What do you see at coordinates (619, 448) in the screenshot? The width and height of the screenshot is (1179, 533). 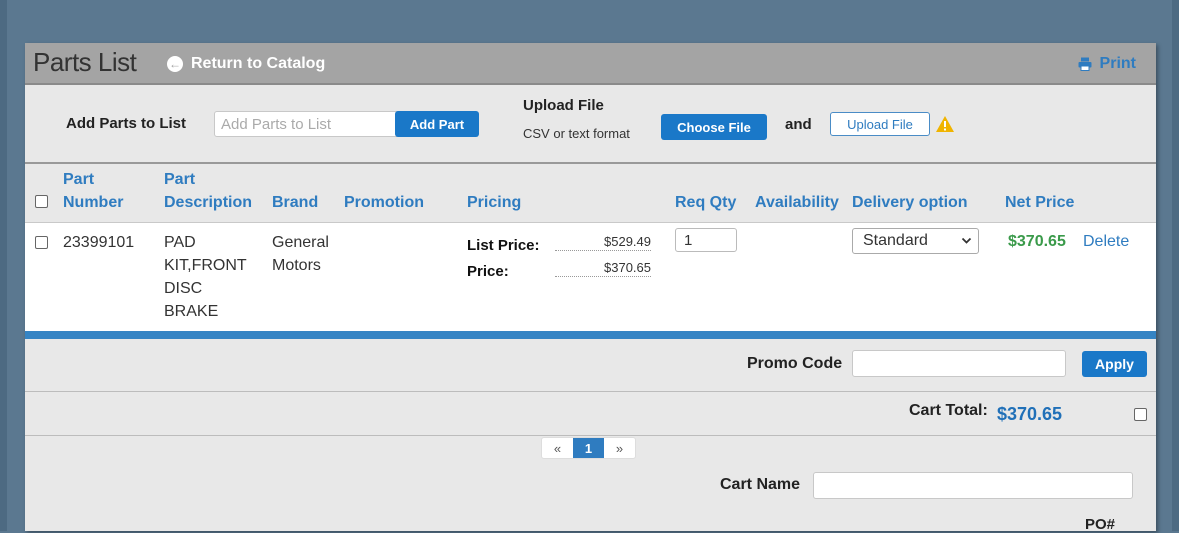 I see `next-page-button: »` at bounding box center [619, 448].